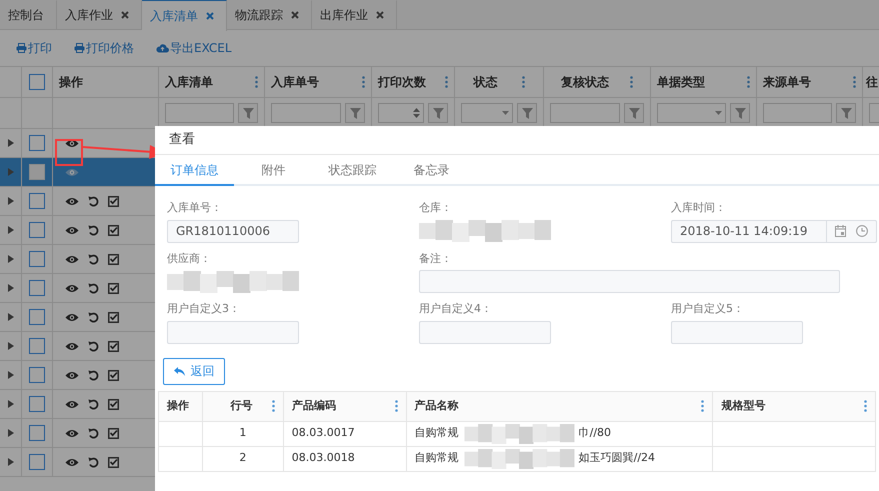  I want to click on column-header: 规格型号, so click(794, 406).